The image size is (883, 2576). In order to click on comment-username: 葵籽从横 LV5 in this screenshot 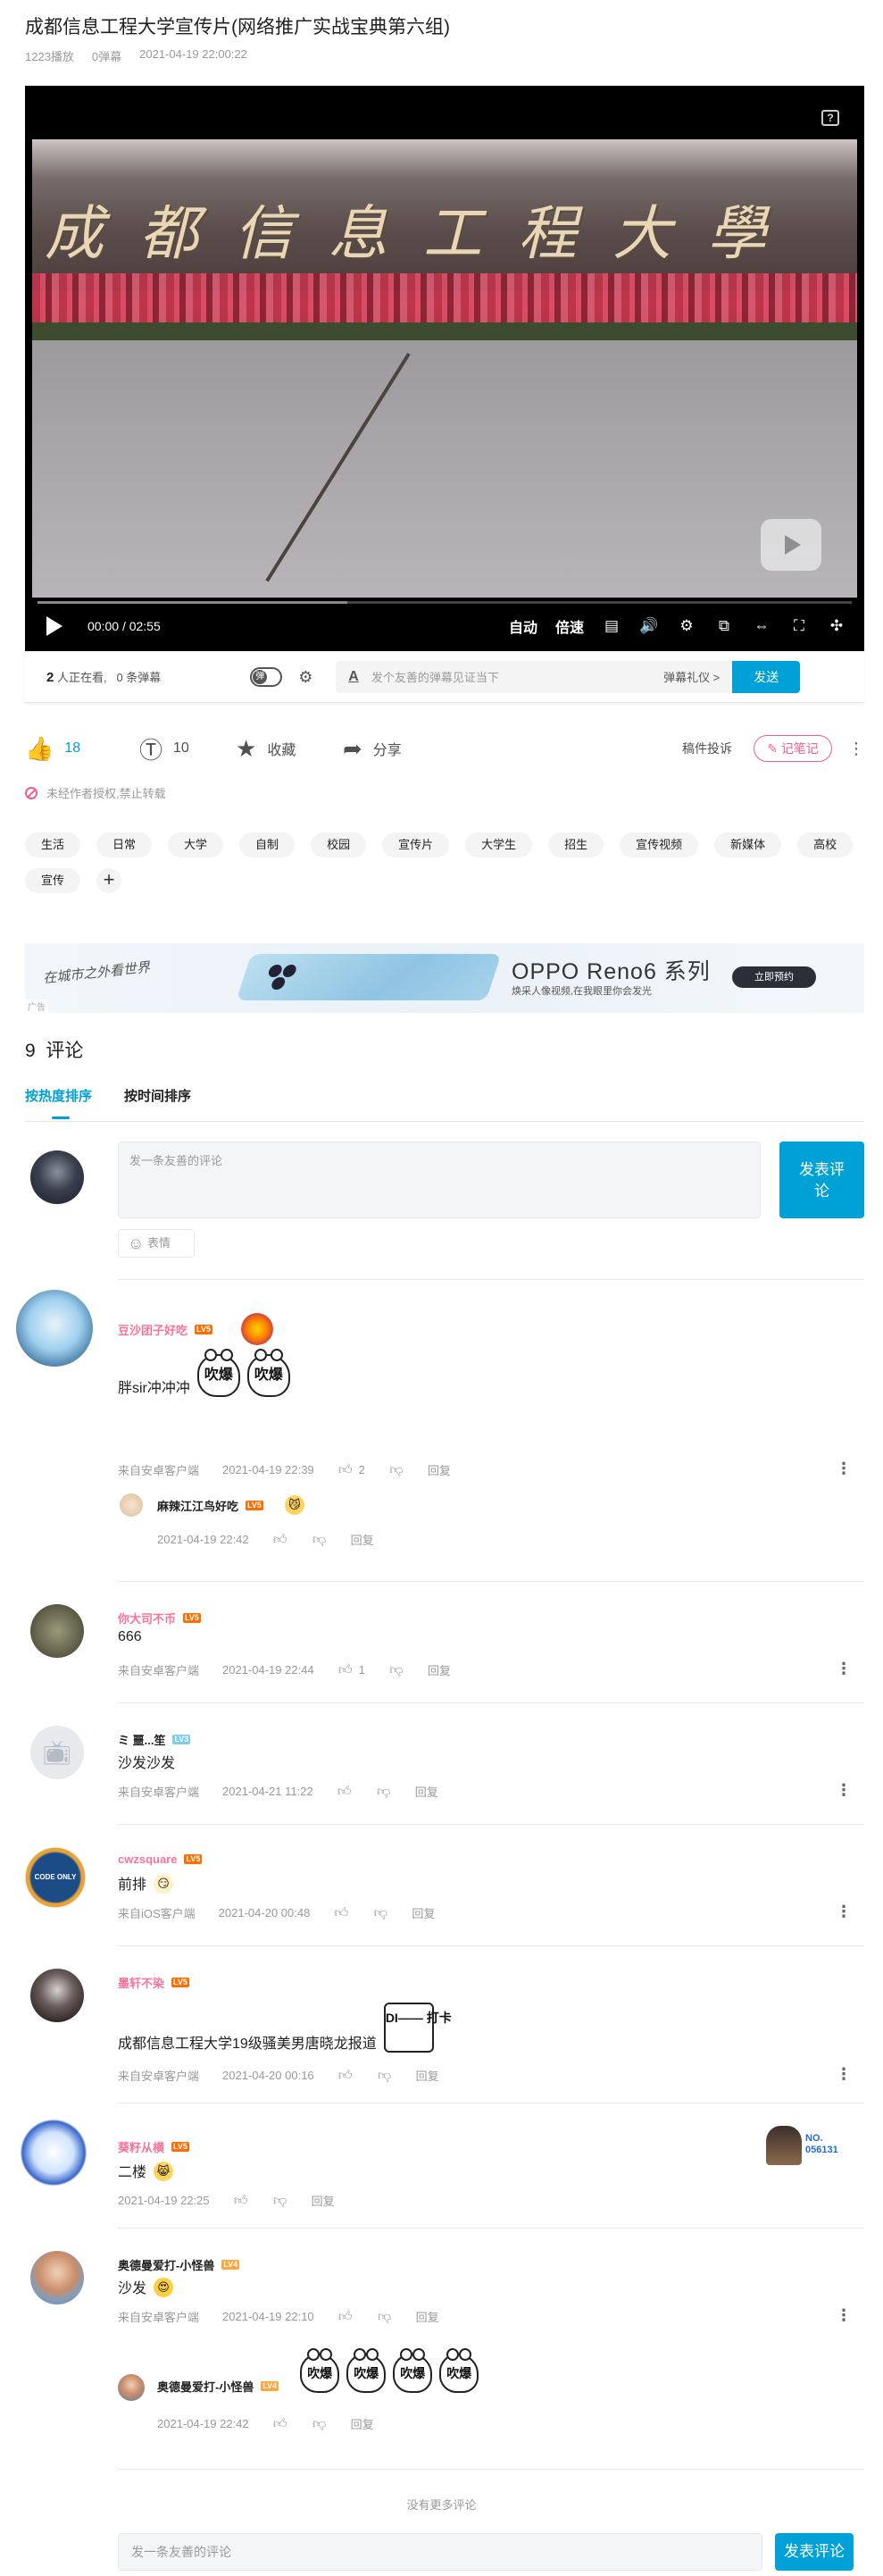, I will do `click(153, 2147)`.